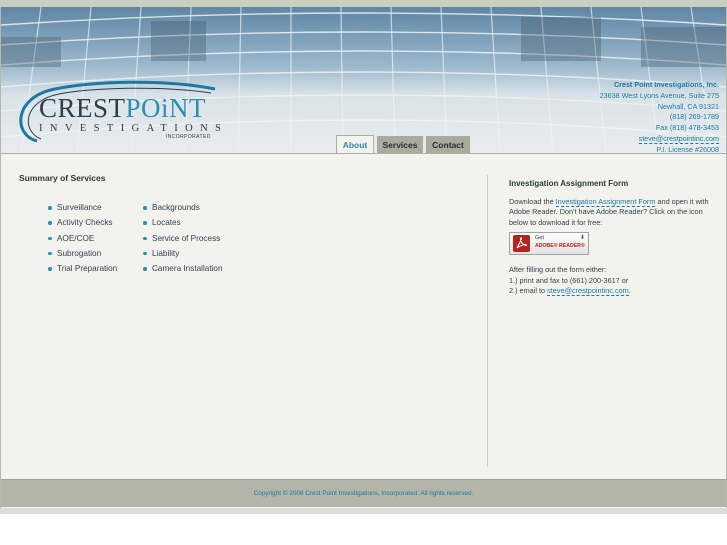  What do you see at coordinates (659, 95) in the screenshot?
I see `company-address: 23638 West Lyons Avenue, Suite 275` at bounding box center [659, 95].